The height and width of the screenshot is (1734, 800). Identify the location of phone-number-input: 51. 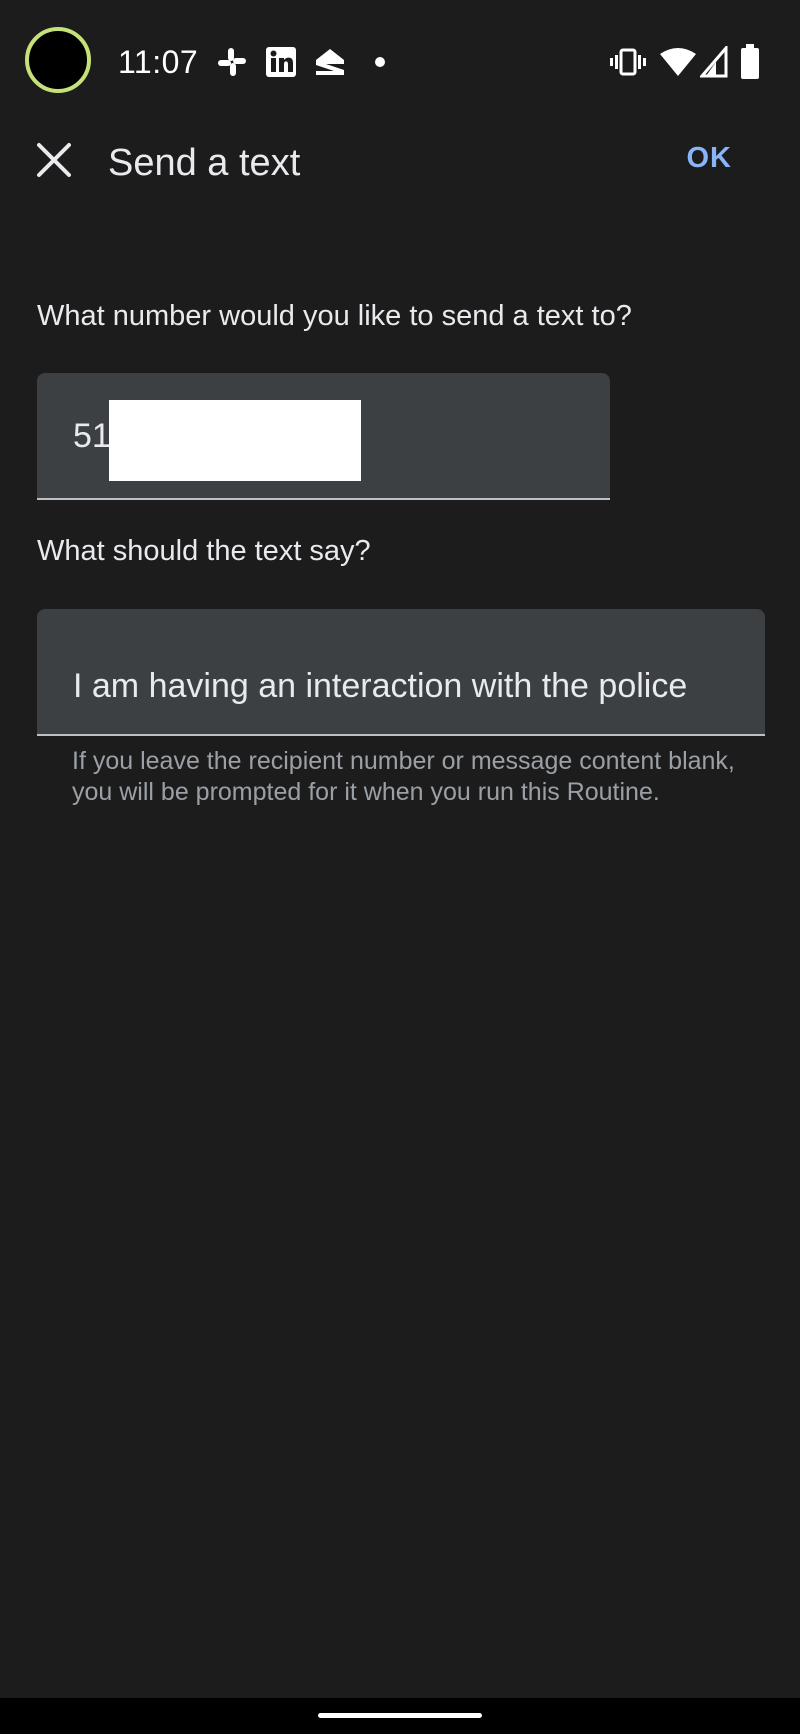
(323, 436).